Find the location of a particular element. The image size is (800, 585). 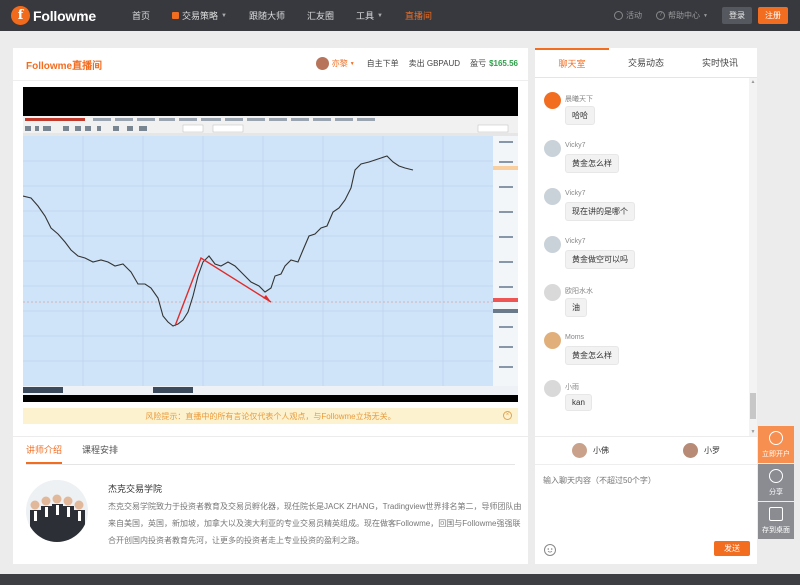

login-button: 登录 is located at coordinates (737, 15).